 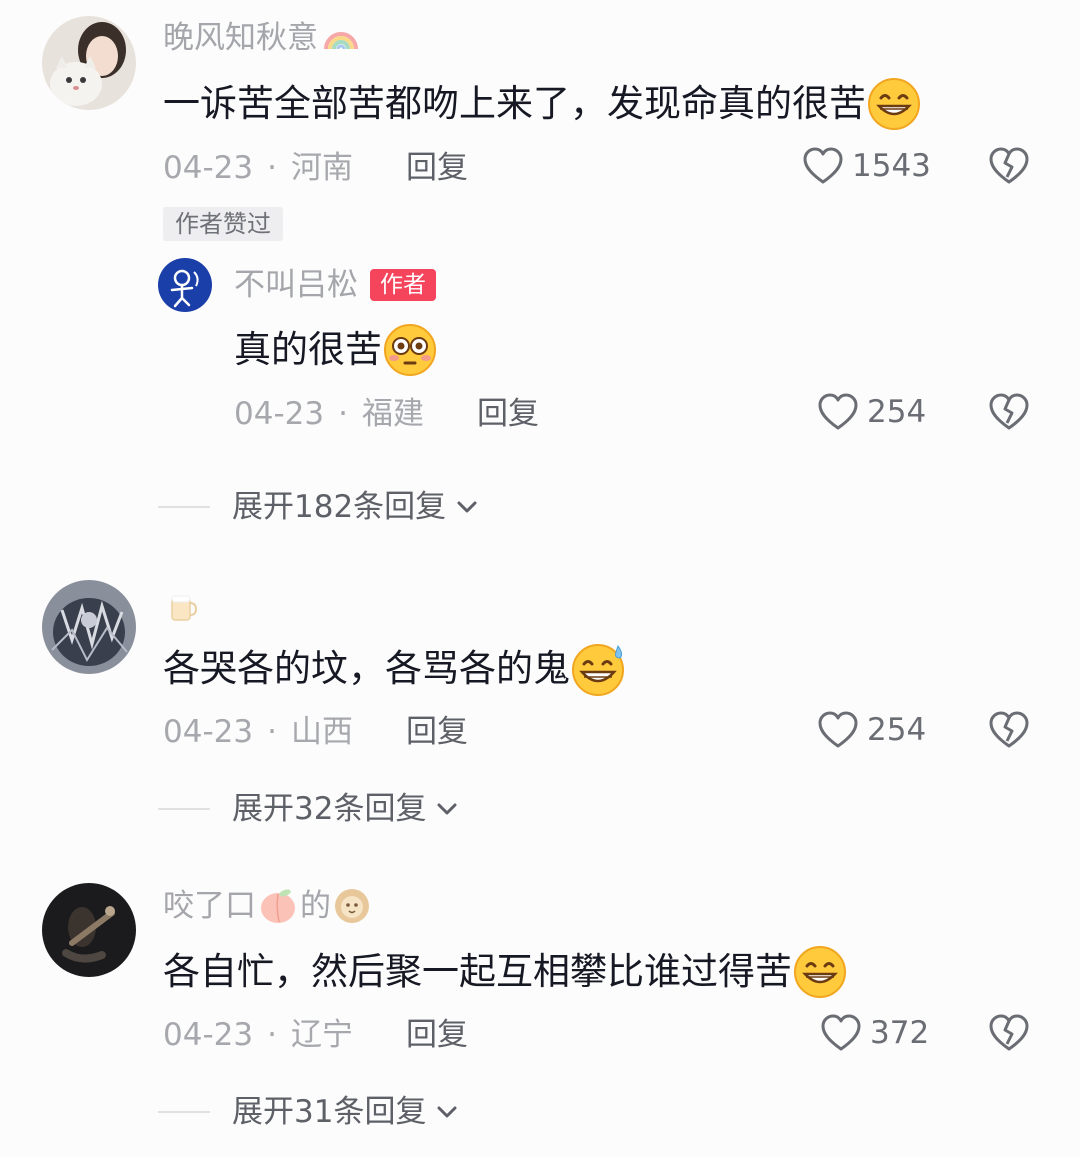 I want to click on expand-replies-label: 展开182条回复, so click(x=339, y=507).